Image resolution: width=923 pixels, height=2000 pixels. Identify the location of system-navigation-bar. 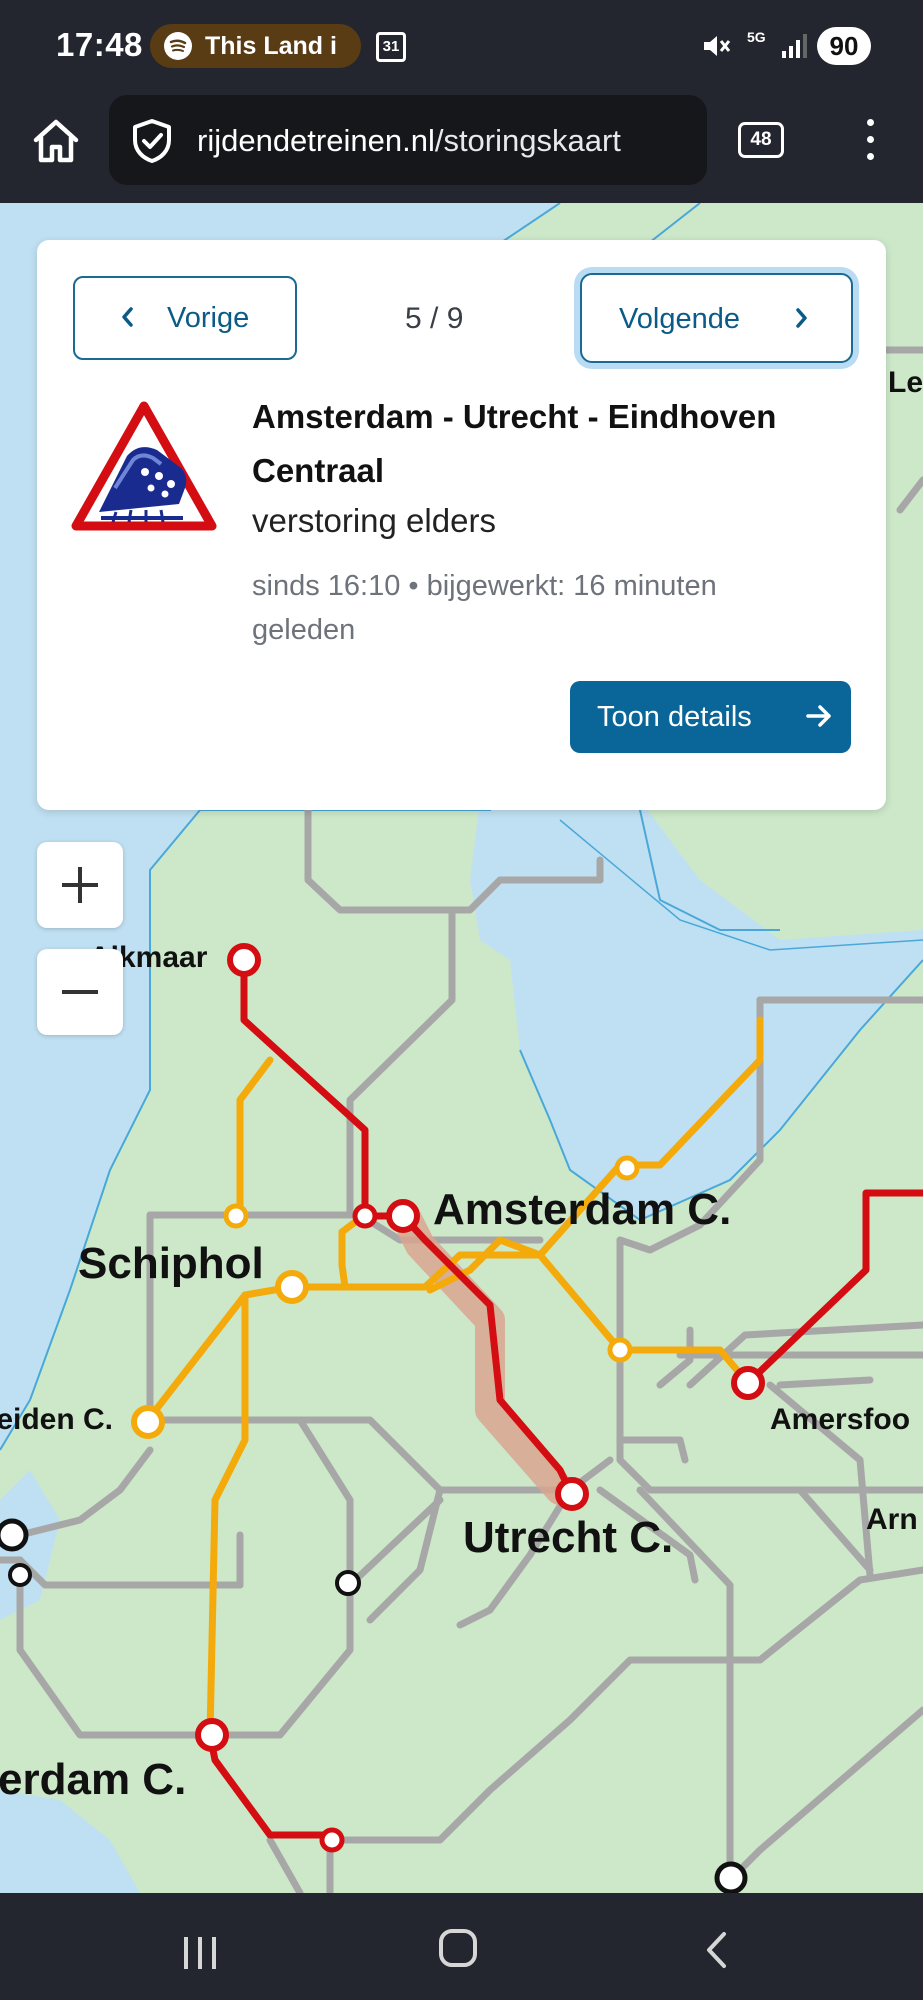
(461, 1946).